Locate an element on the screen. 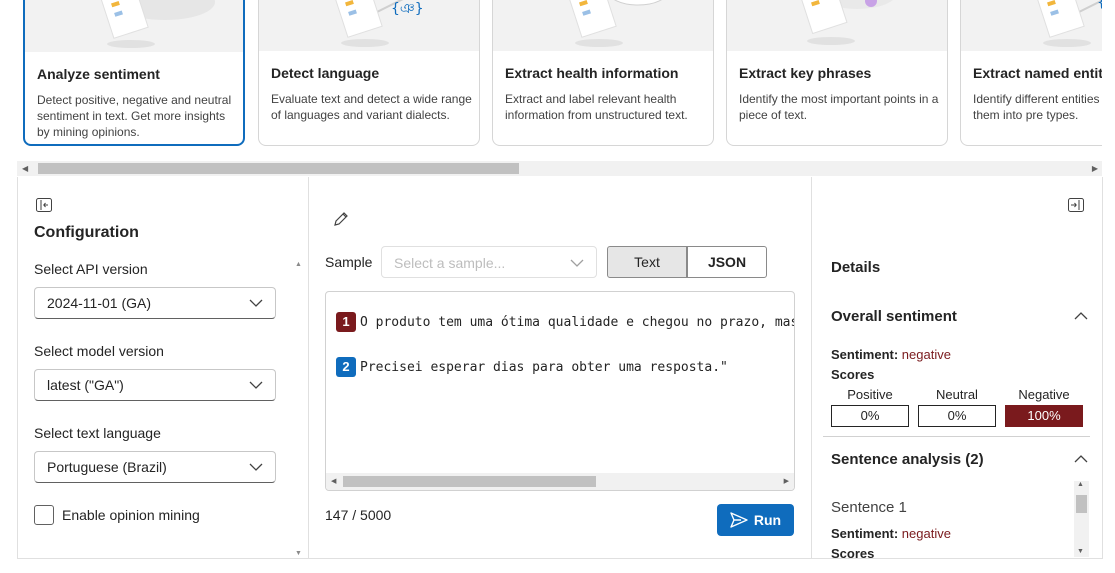 The height and width of the screenshot is (573, 1115). carousel-horizontal-scrollbar: ◀ ▶ is located at coordinates (559, 168).